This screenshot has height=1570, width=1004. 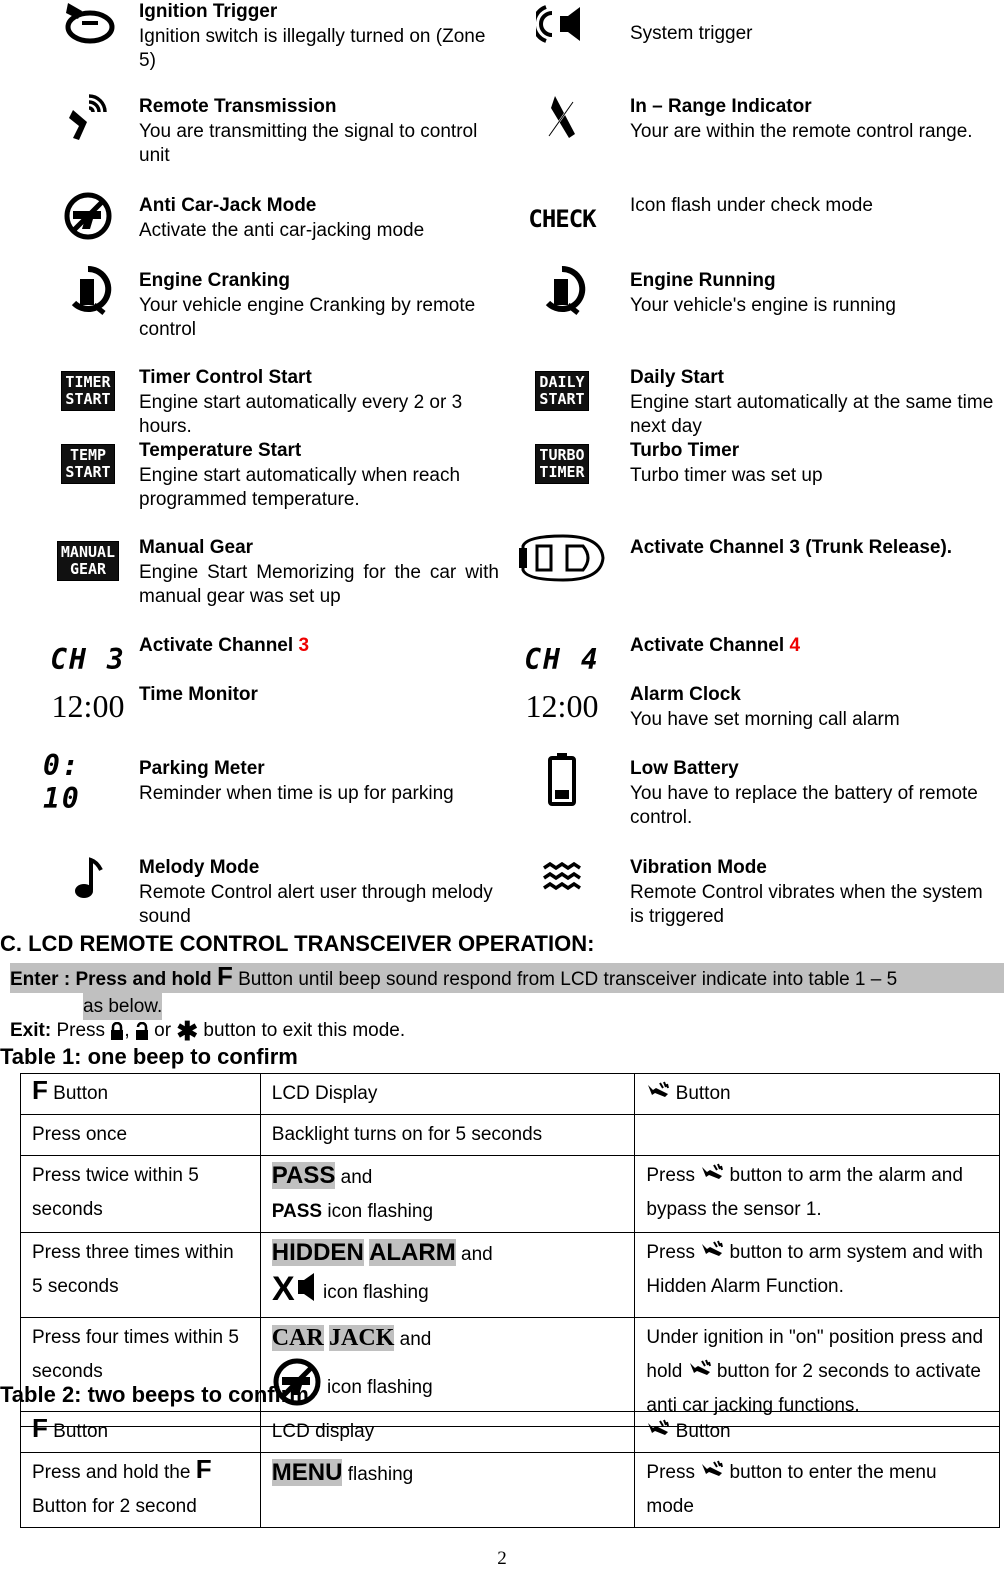 I want to click on legend-title: Timer Control Start, so click(x=319, y=378).